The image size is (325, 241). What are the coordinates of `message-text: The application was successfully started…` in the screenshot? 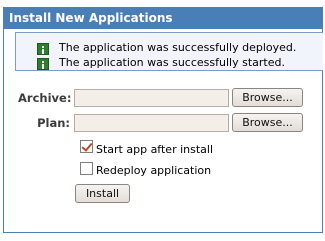 It's located at (172, 62).